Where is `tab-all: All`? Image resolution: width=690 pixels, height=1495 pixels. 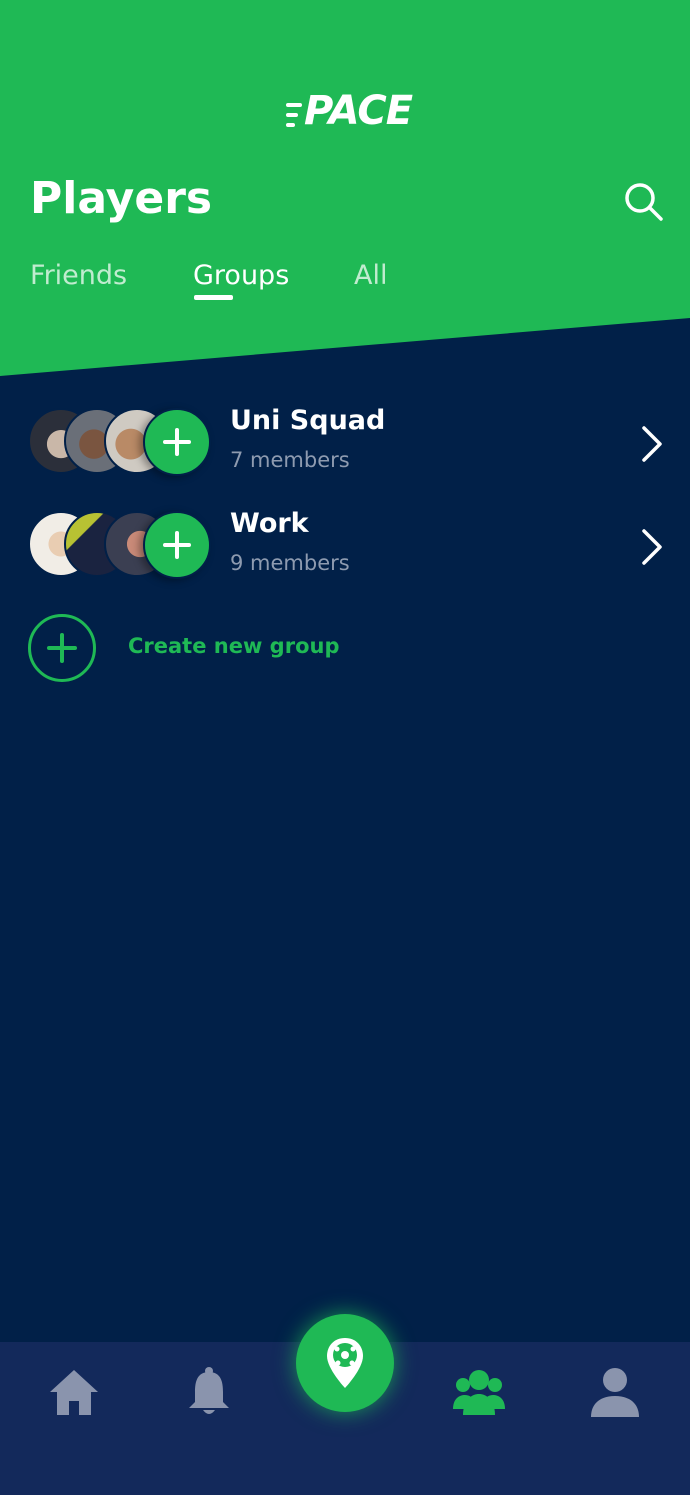
tab-all: All is located at coordinates (370, 276).